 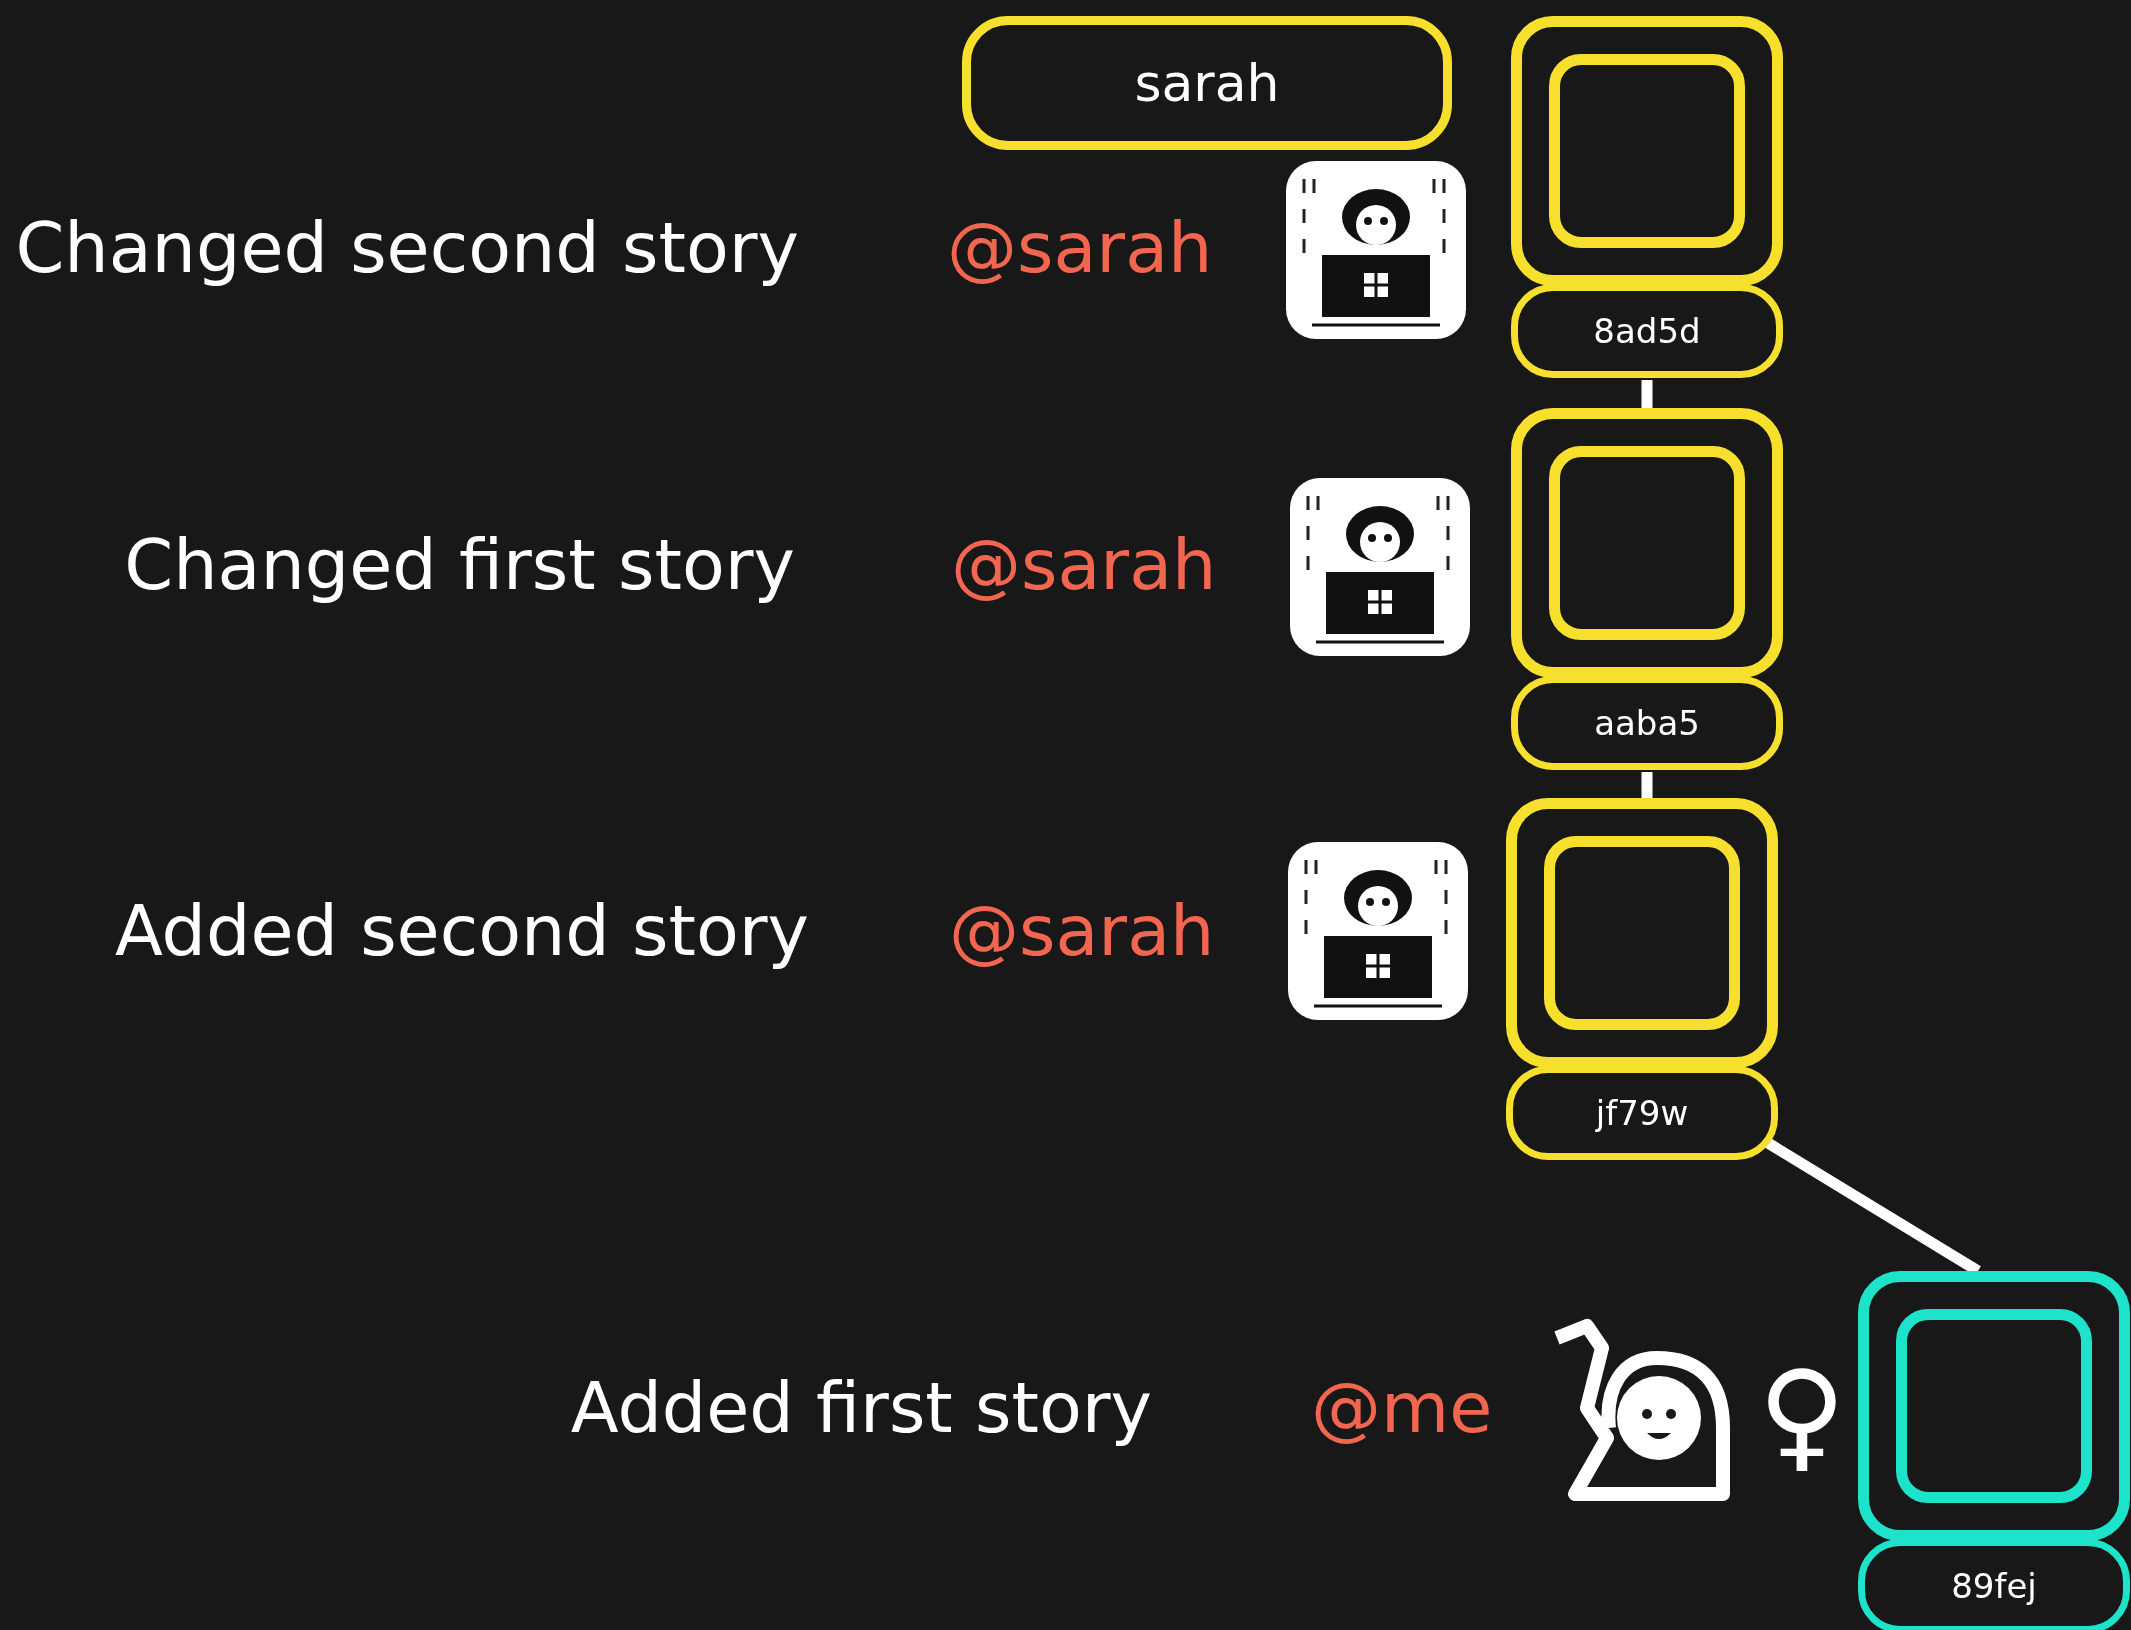 What do you see at coordinates (1802, 1415) in the screenshot?
I see `female-sign: ♀` at bounding box center [1802, 1415].